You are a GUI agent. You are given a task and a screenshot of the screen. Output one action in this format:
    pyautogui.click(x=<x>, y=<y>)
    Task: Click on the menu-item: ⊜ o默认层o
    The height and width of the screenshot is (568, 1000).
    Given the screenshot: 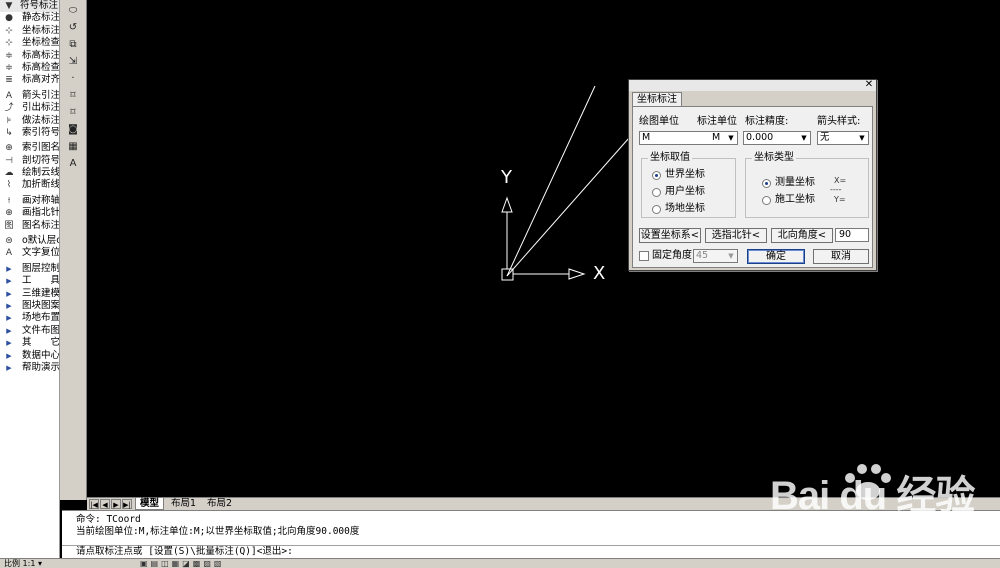 What is the action you would take?
    pyautogui.click(x=29, y=241)
    